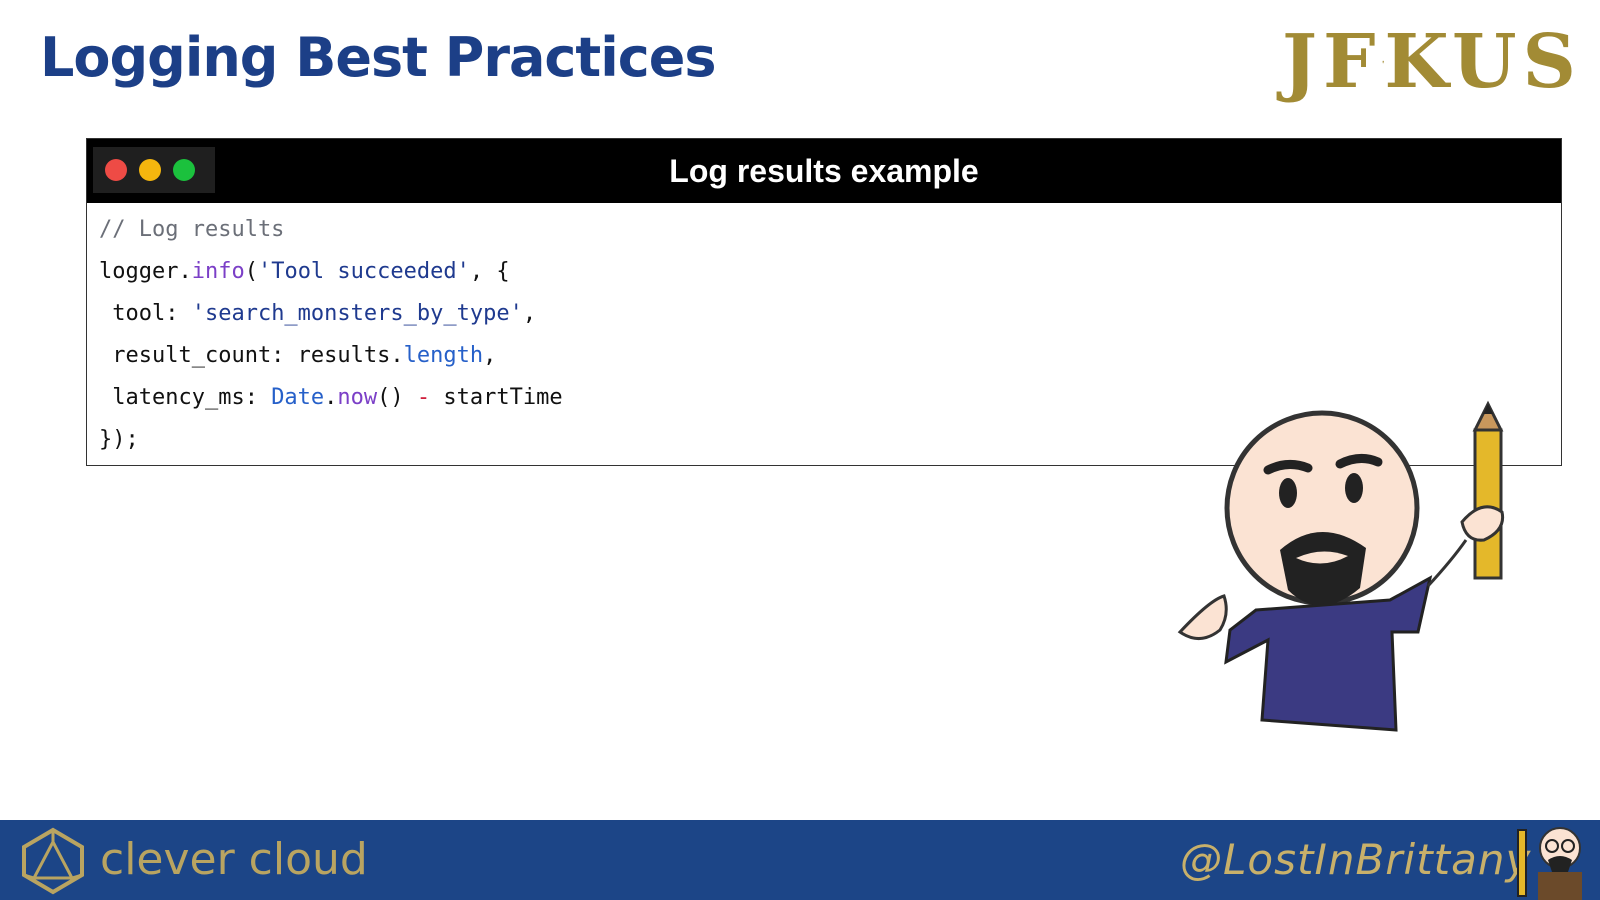 This screenshot has height=900, width=1600. I want to click on window-title: Log results example, so click(824, 171).